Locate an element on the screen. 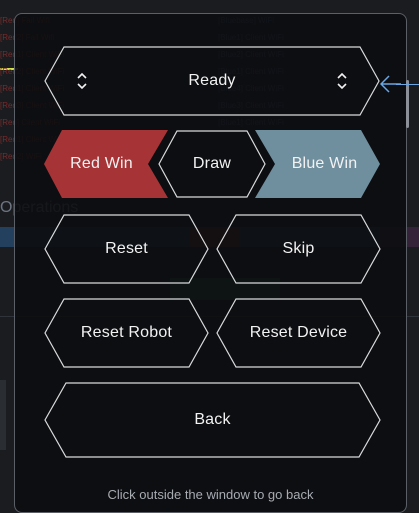 The width and height of the screenshot is (419, 513). draw-button: Draw is located at coordinates (212, 164).